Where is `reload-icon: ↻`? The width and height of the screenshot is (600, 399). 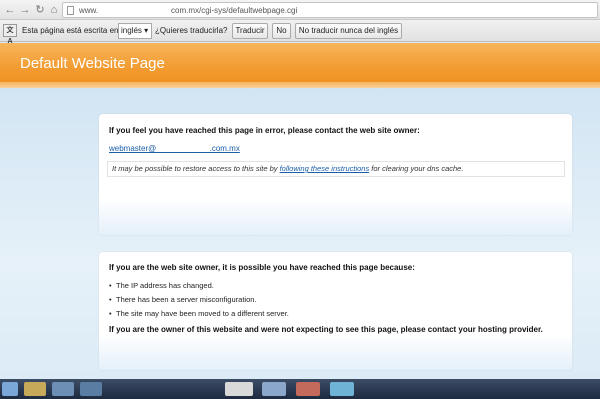 reload-icon: ↻ is located at coordinates (40, 10).